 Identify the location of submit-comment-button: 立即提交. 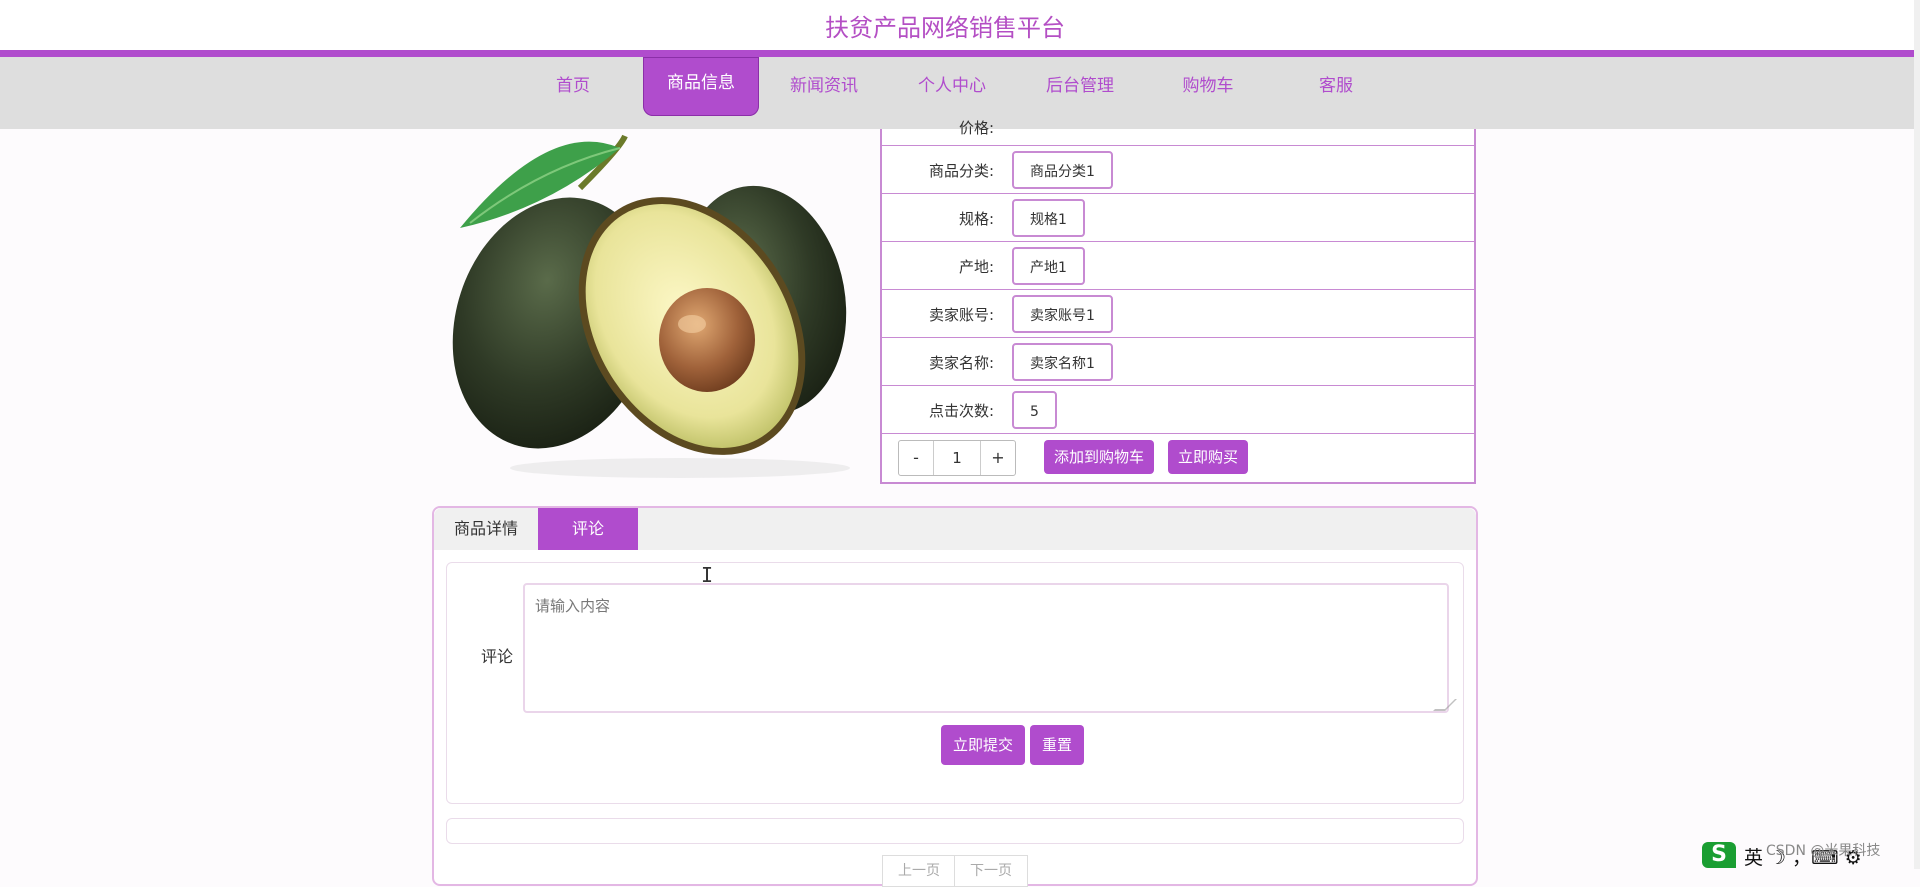
(983, 745).